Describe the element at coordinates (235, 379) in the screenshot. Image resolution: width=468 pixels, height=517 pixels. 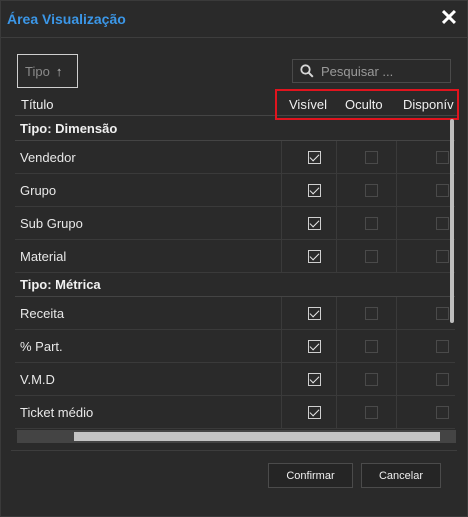
I see `field-row: V.M.D` at that location.